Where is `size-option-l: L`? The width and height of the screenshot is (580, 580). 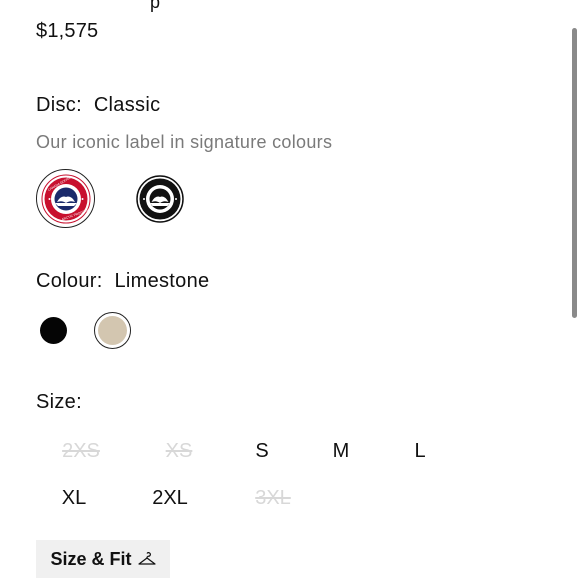 size-option-l: L is located at coordinates (420, 451).